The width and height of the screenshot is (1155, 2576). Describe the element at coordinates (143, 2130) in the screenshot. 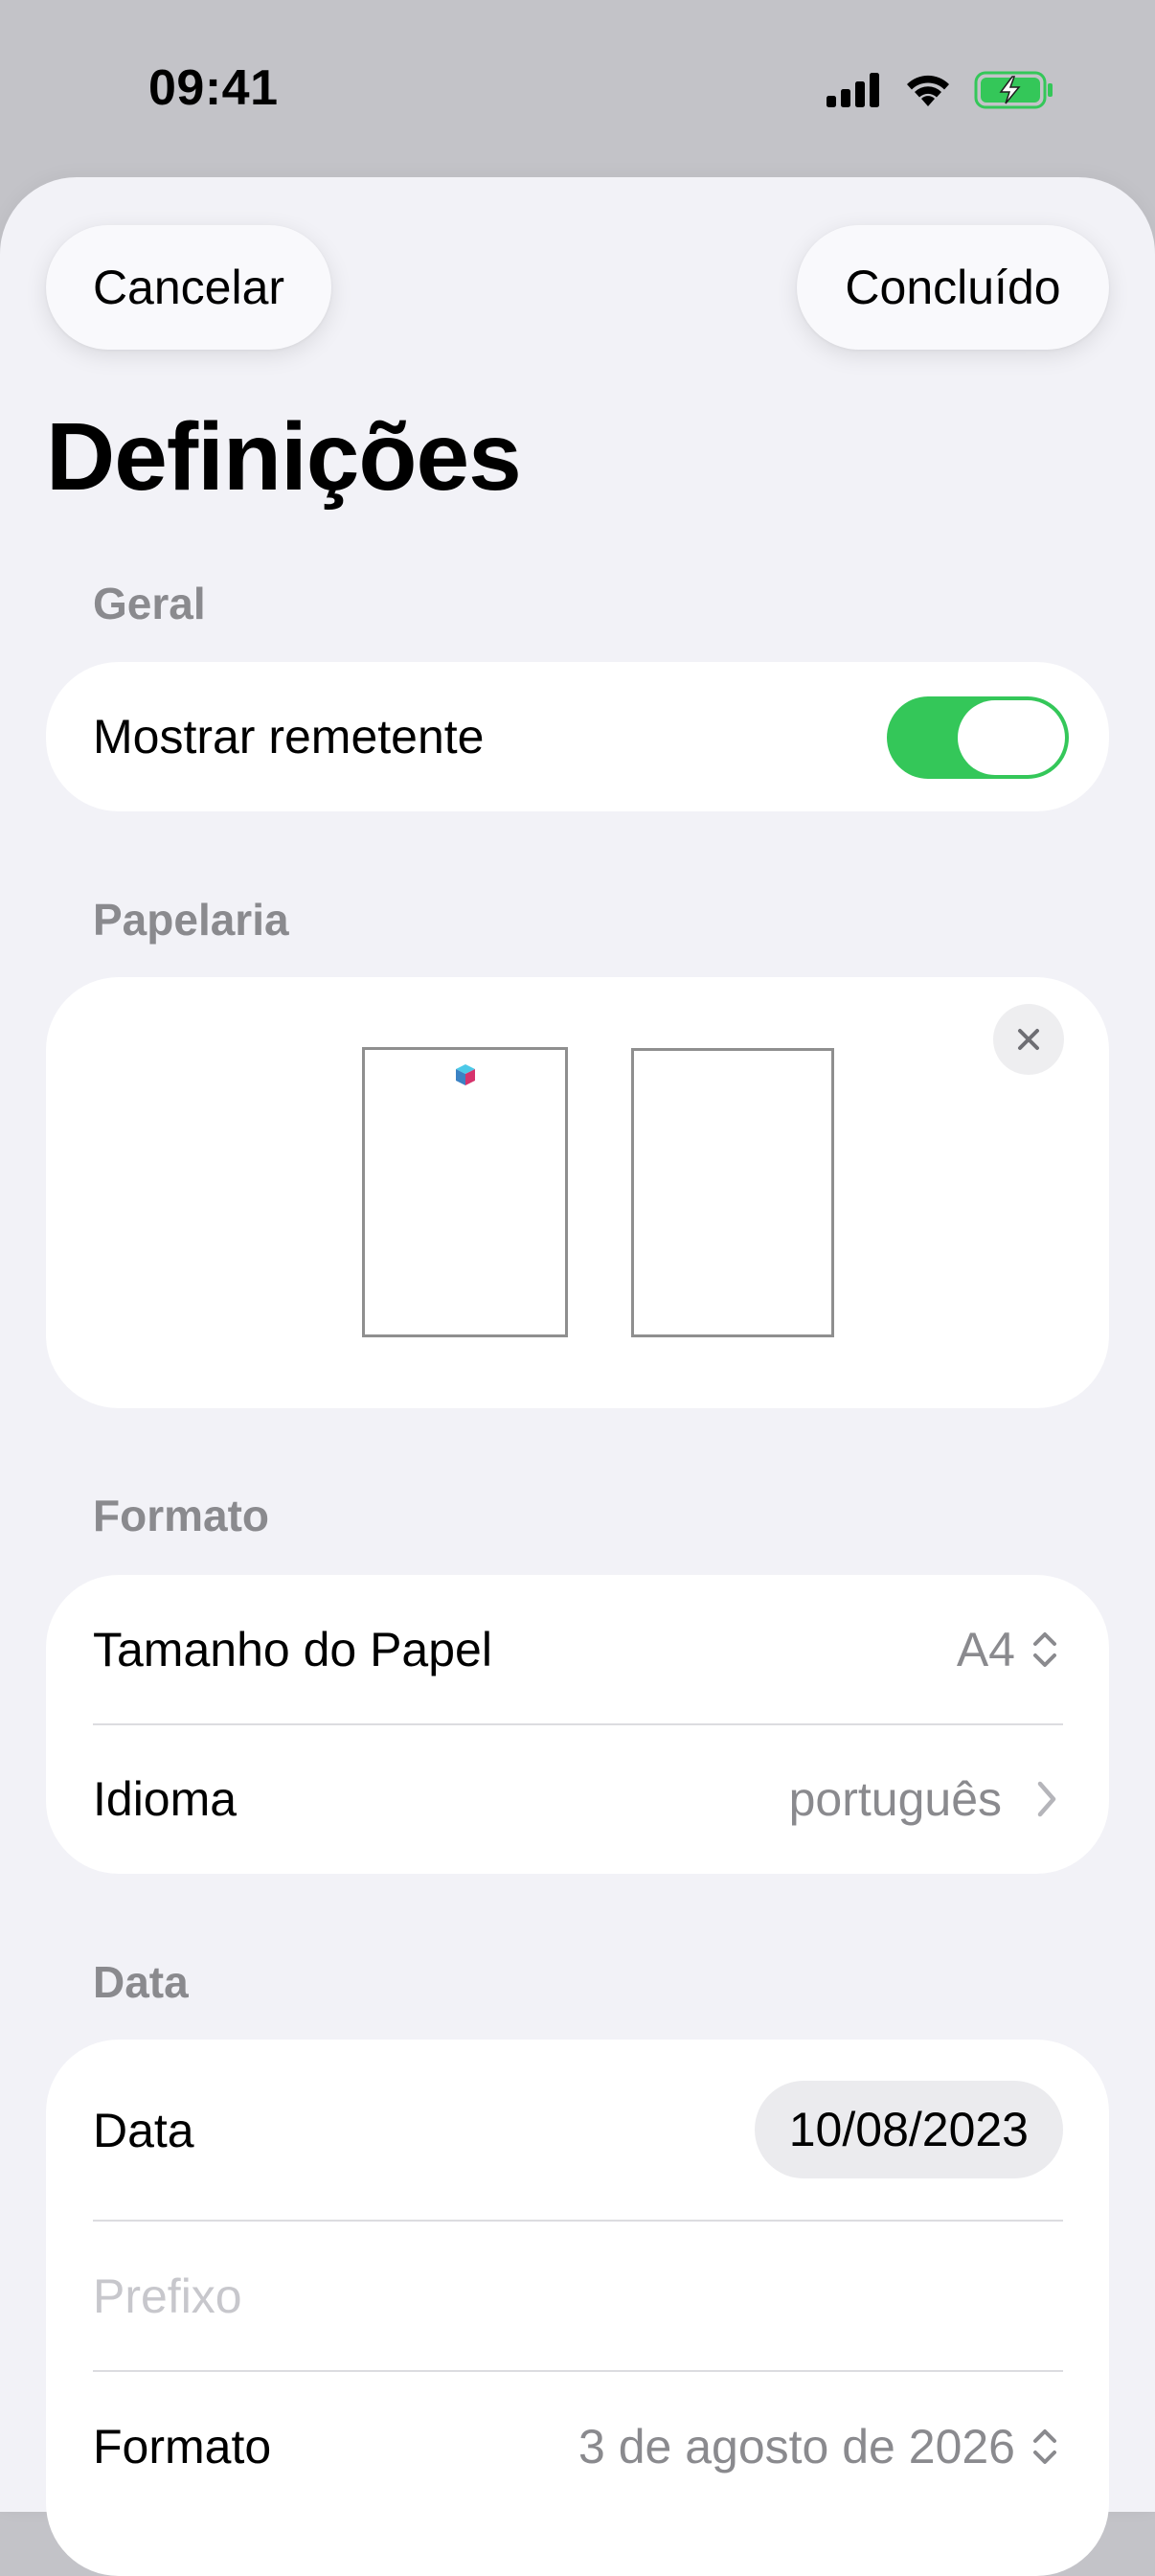

I see `date-label: Data` at that location.